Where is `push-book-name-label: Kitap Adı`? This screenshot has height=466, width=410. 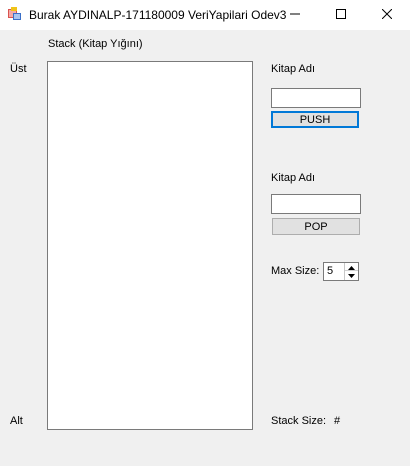
push-book-name-label: Kitap Adı is located at coordinates (293, 69).